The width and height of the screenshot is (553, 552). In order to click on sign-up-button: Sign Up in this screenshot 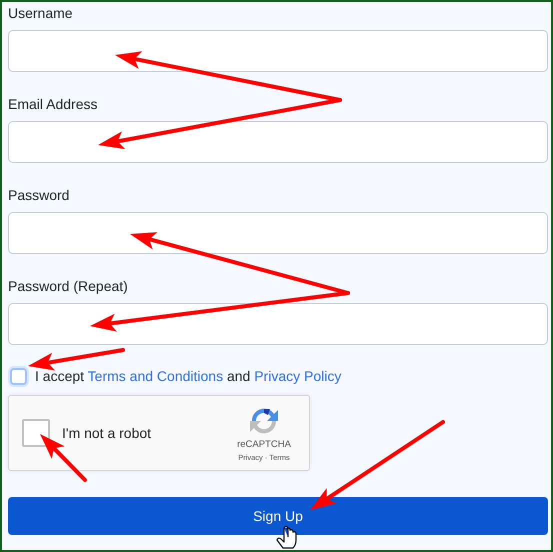, I will do `click(278, 516)`.